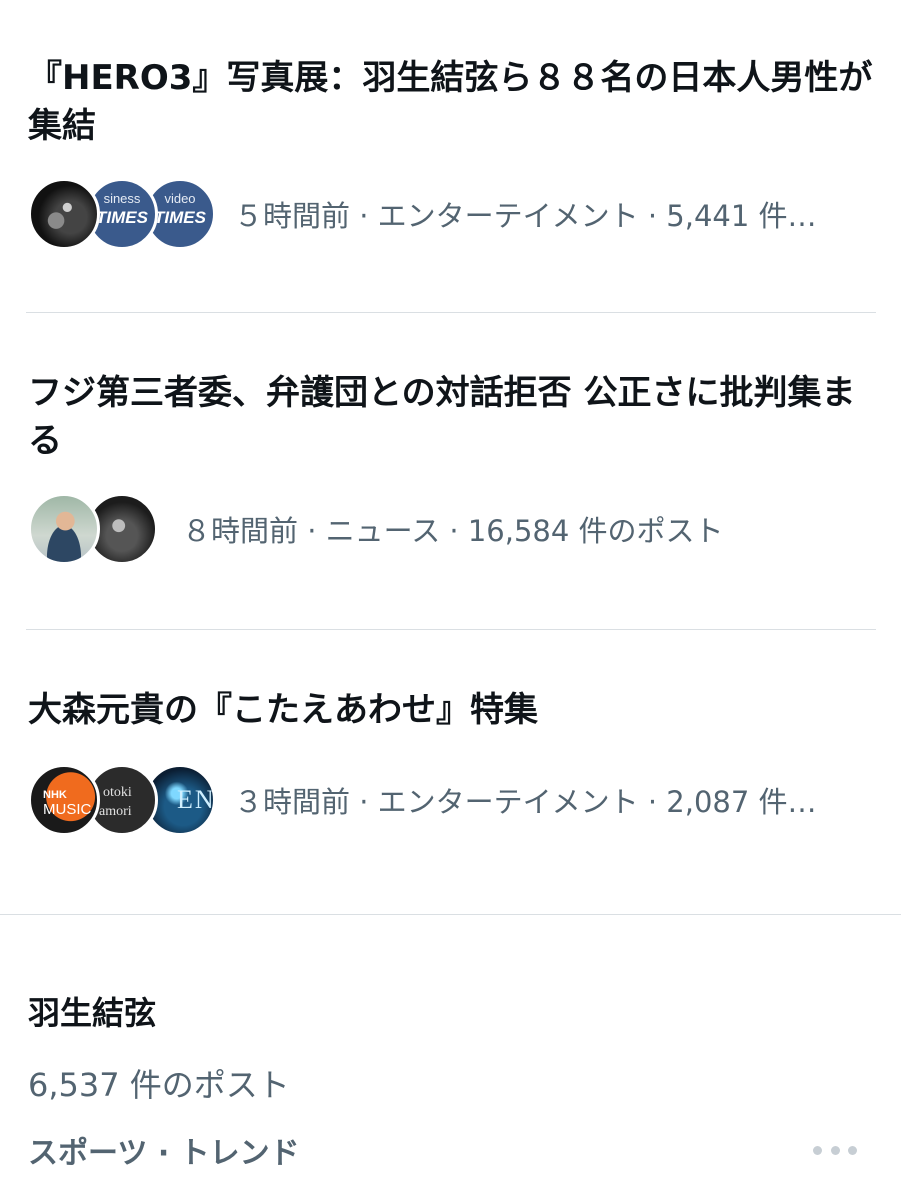  I want to click on story-title: 大森元貴の『こたえあわせ』特集, so click(283, 710).